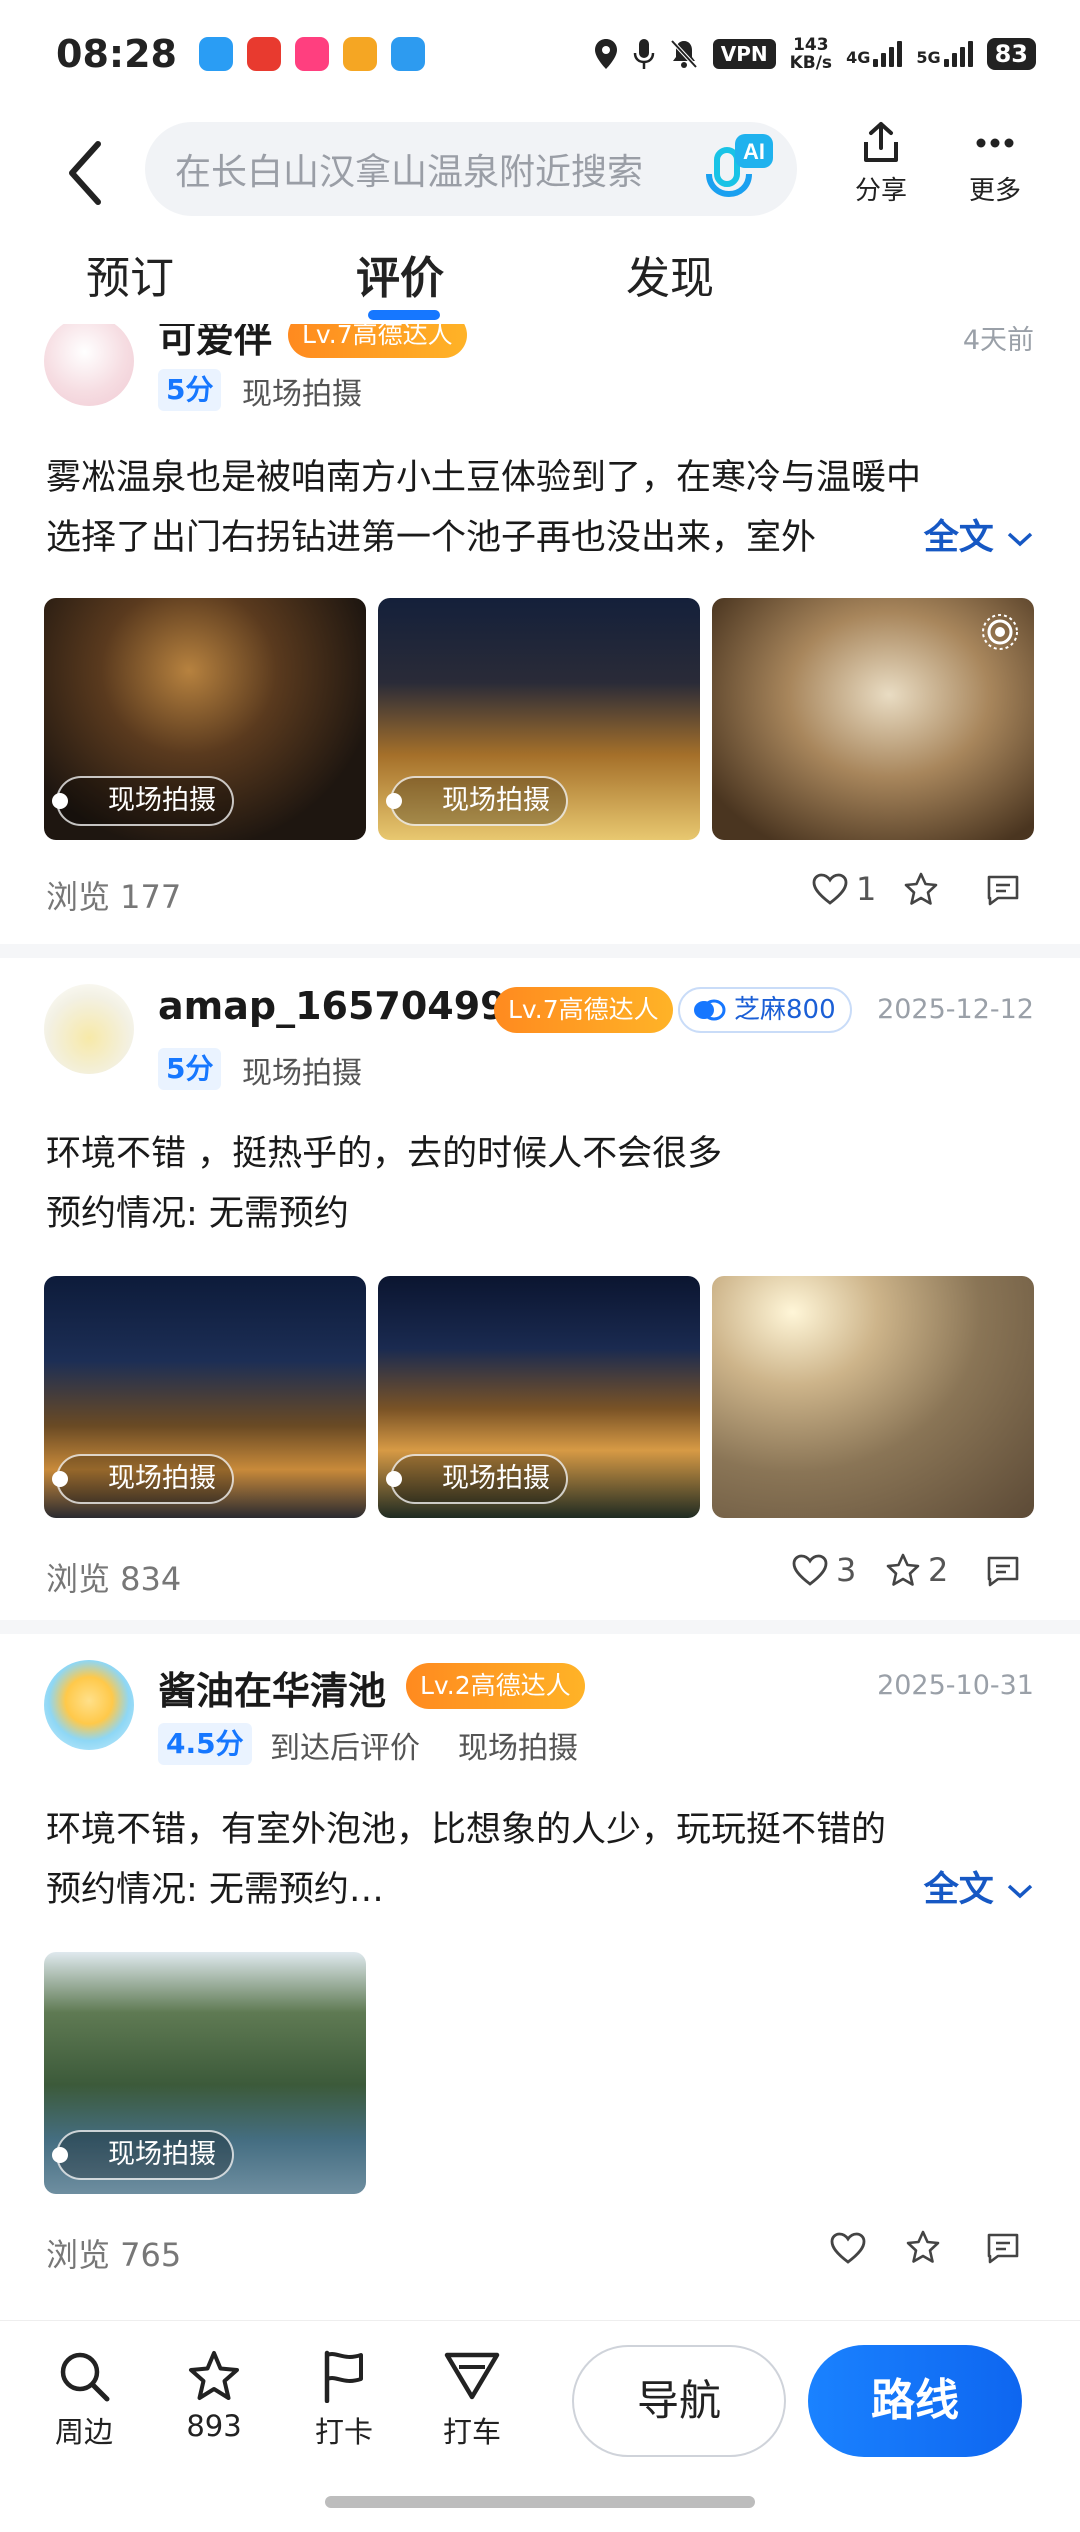 The image size is (1080, 2532). I want to click on review-text-line: 预约情况: 无需预约, so click(197, 1214).